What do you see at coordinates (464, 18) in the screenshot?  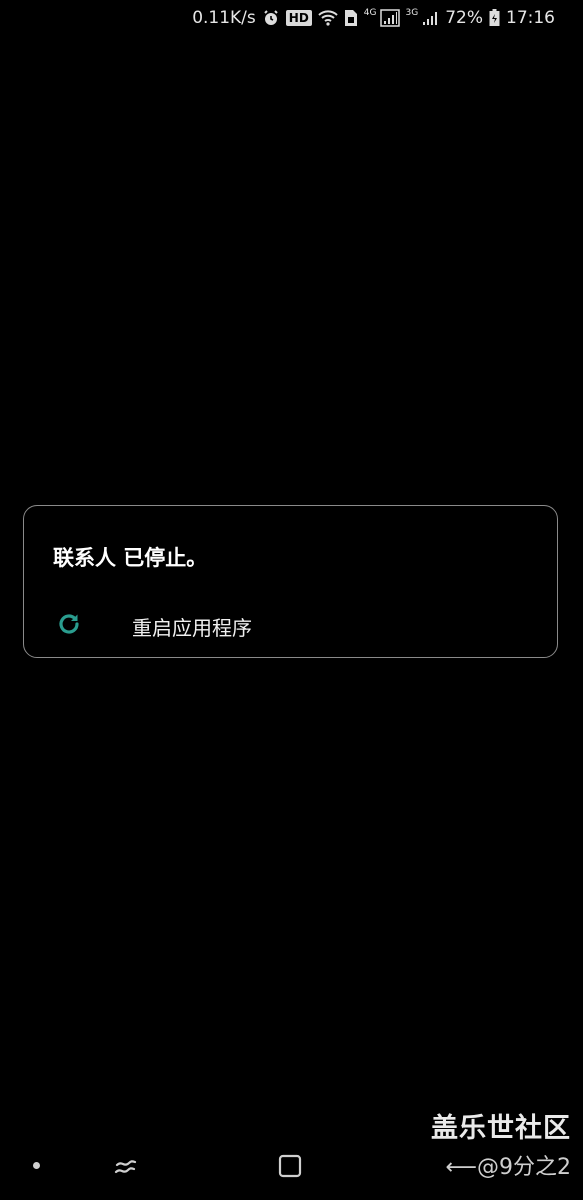 I see `battery-percent: 72%` at bounding box center [464, 18].